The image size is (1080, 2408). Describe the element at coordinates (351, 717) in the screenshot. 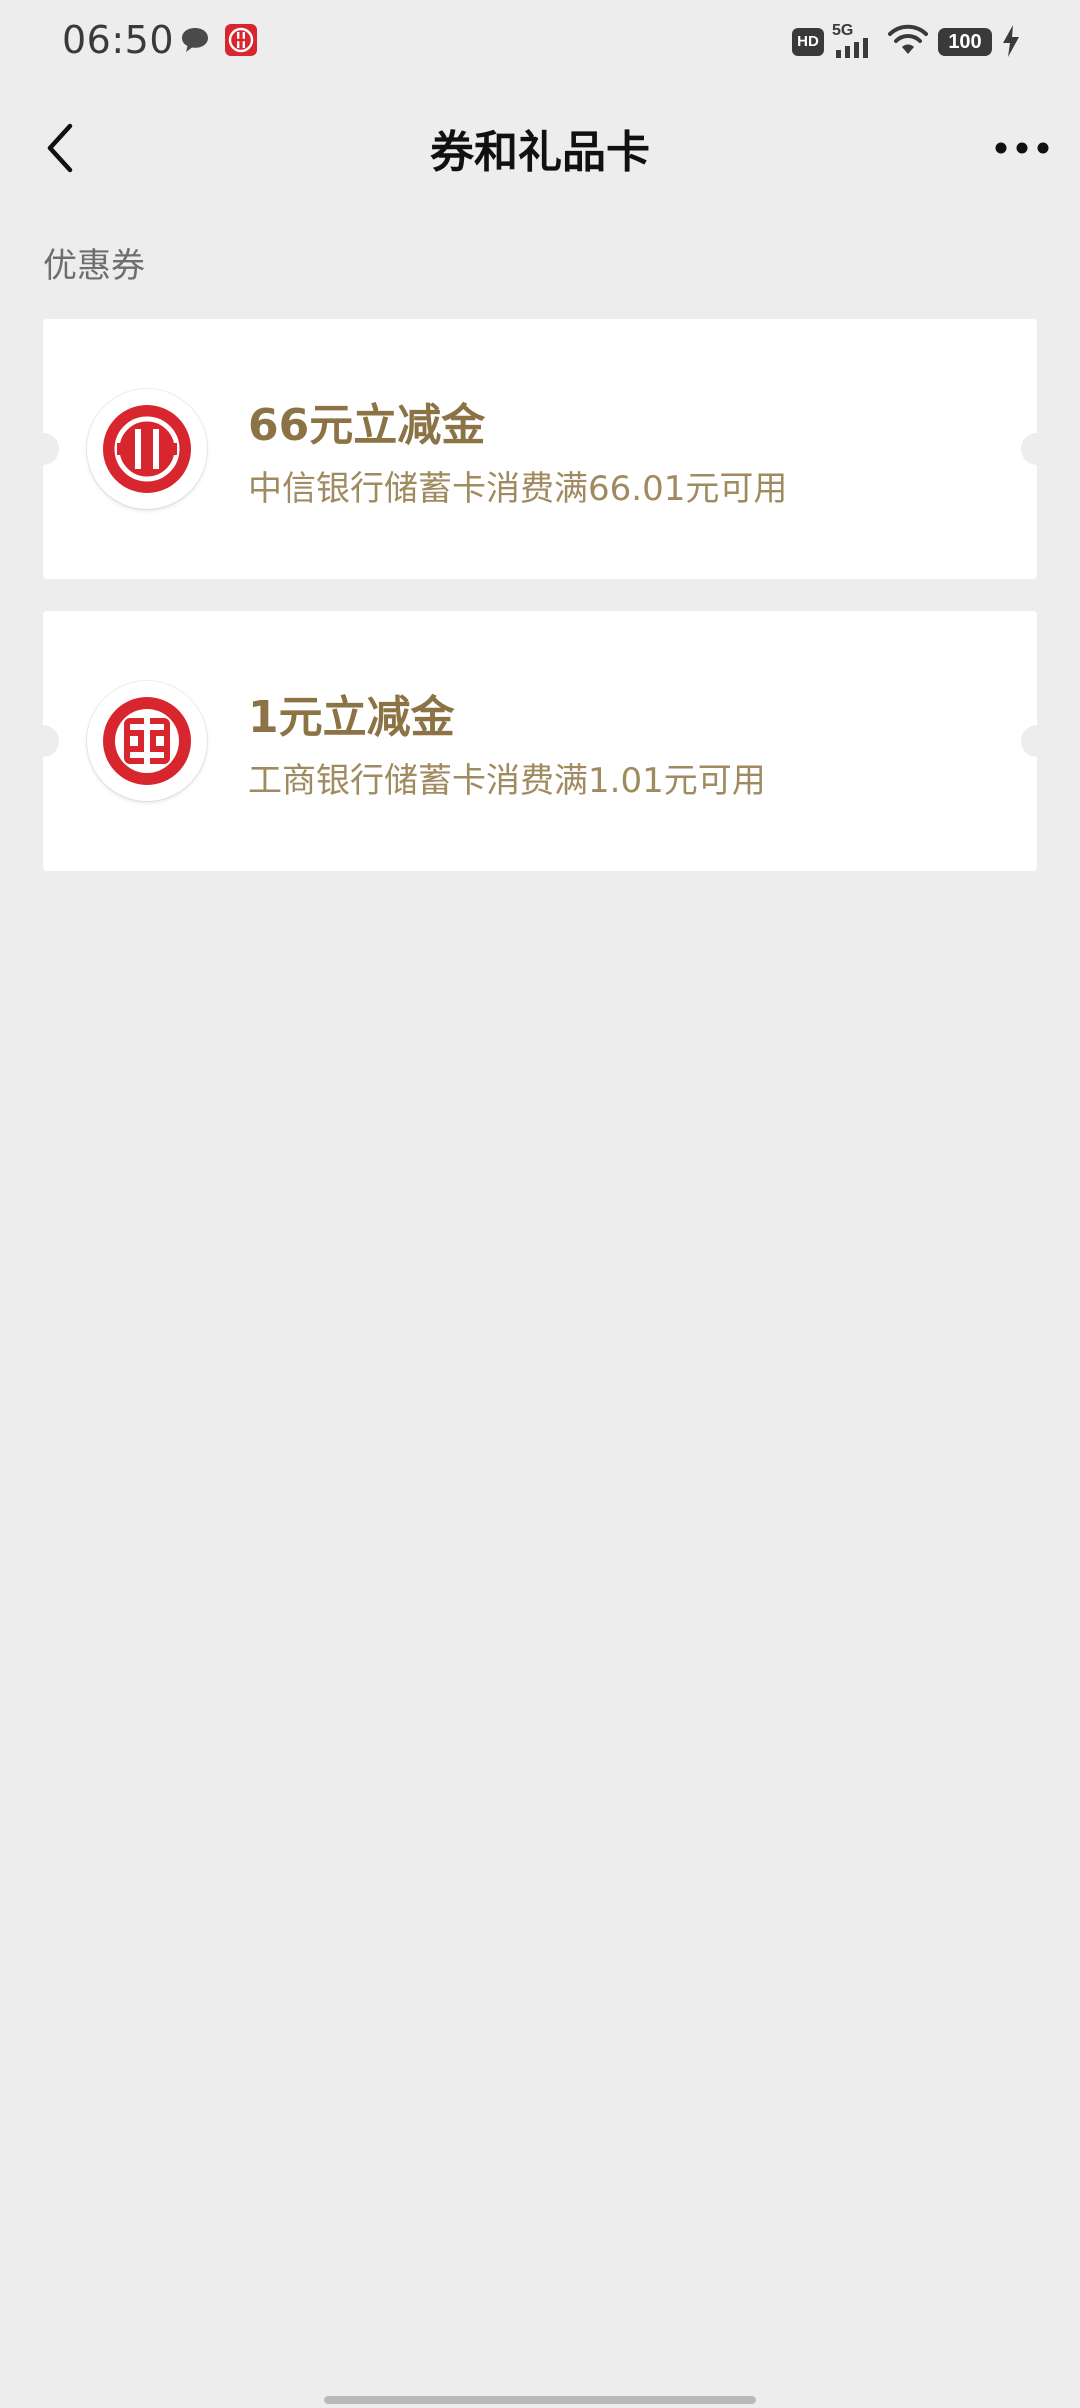

I see `coupon-amount: 1元立减金` at that location.